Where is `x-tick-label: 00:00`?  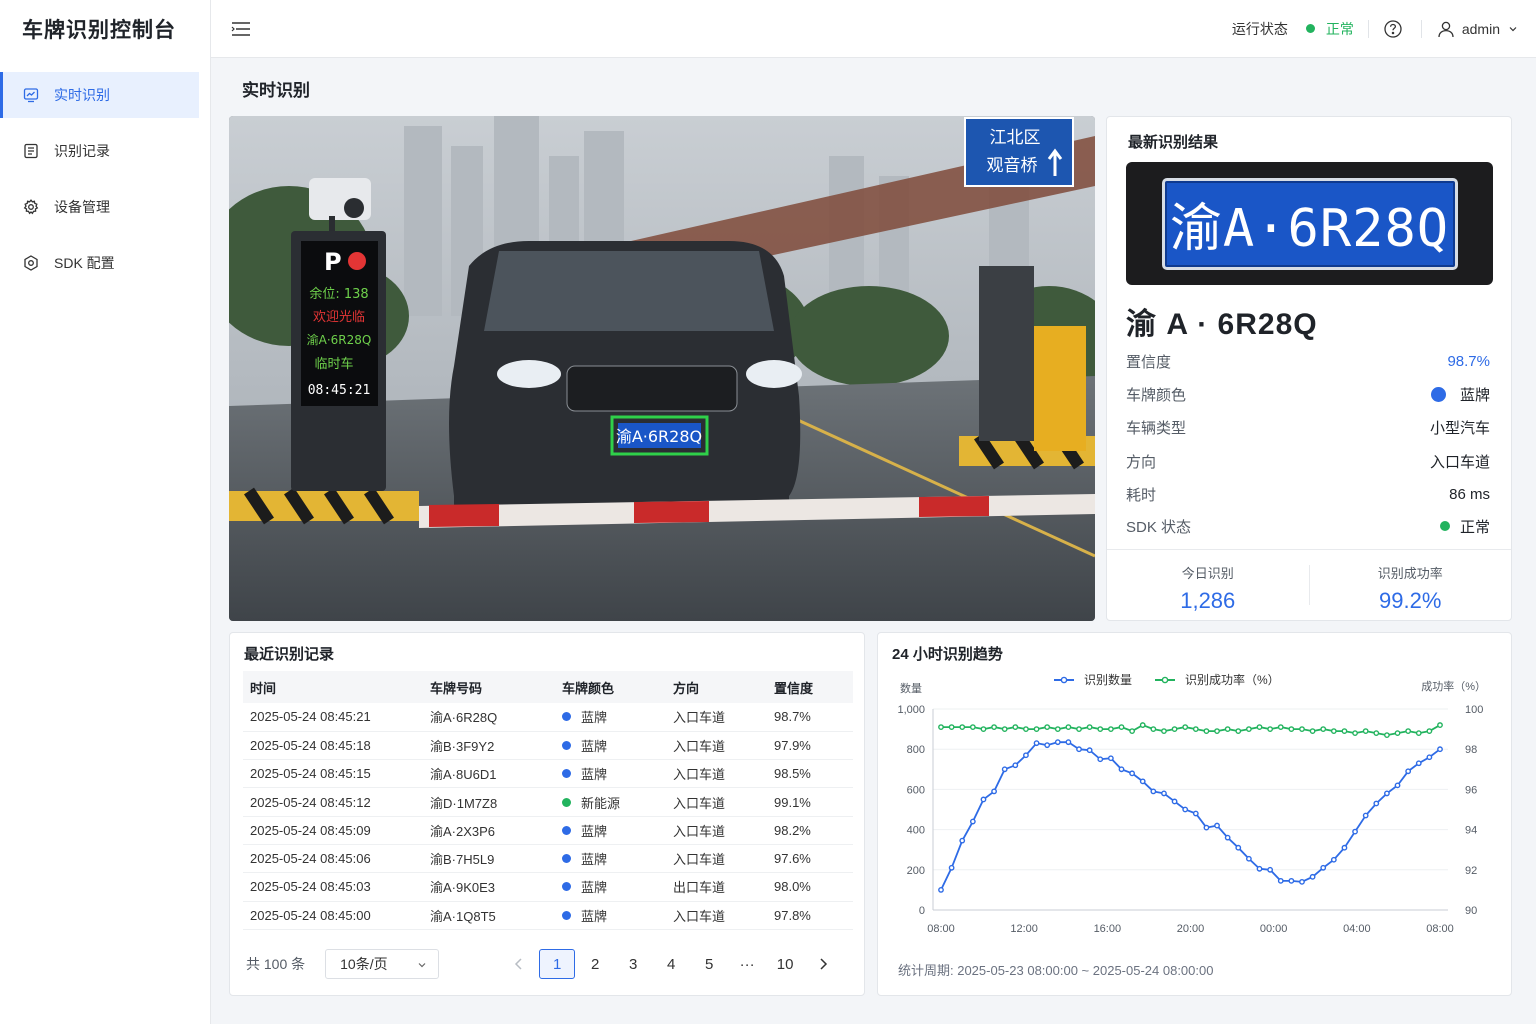 x-tick-label: 00:00 is located at coordinates (1274, 929).